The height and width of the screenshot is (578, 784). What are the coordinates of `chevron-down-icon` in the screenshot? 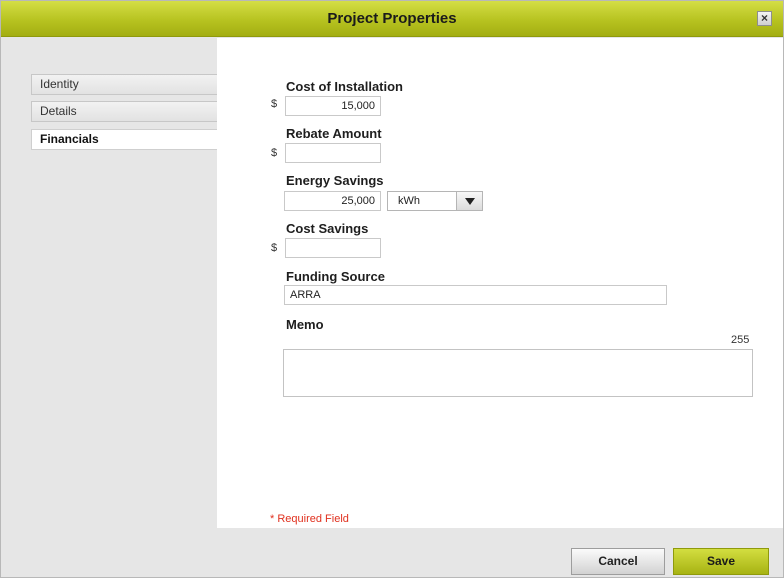 It's located at (469, 201).